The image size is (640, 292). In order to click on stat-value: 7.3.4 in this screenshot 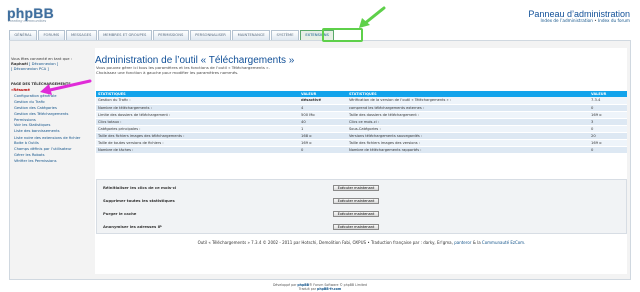, I will do `click(608, 101)`.